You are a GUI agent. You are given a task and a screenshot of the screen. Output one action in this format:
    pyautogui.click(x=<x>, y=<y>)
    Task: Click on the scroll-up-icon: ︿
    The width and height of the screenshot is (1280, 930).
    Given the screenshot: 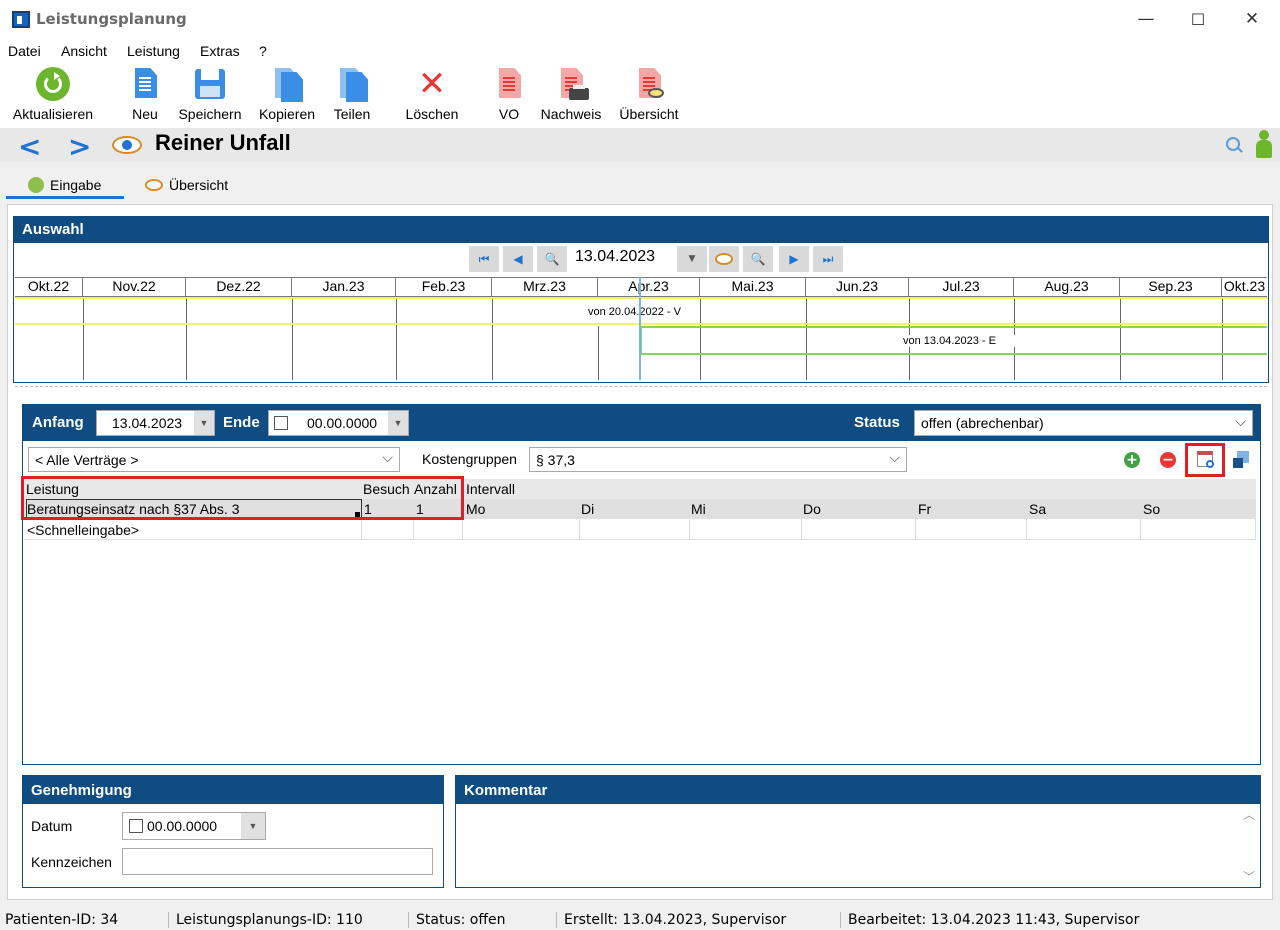 What is the action you would take?
    pyautogui.click(x=1249, y=814)
    